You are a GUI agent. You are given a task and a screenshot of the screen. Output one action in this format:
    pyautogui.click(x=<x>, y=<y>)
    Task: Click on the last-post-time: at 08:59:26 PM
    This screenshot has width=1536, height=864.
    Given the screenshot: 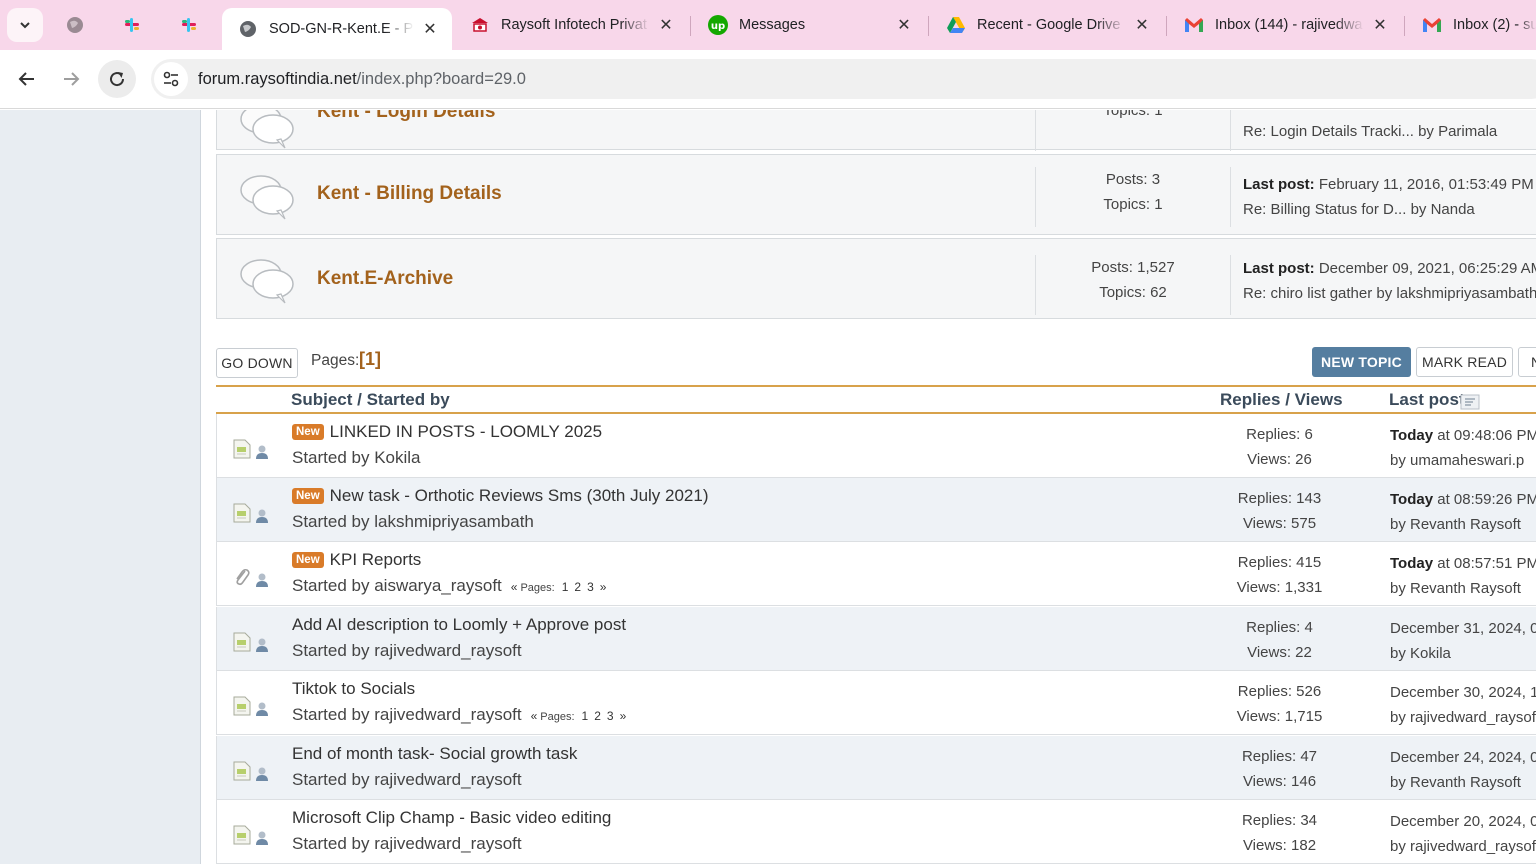 What is the action you would take?
    pyautogui.click(x=1484, y=499)
    